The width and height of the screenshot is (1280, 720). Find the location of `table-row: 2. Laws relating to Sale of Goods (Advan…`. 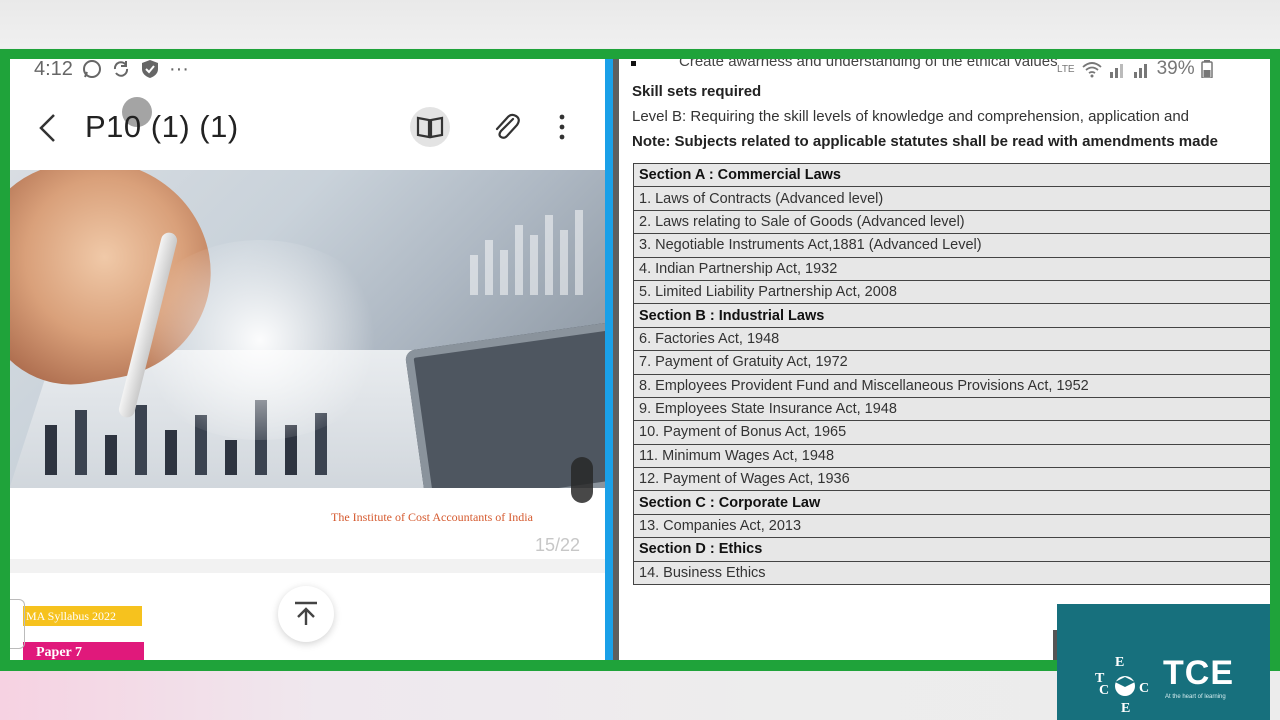

table-row: 2. Laws relating to Sale of Goods (Advan… is located at coordinates (951, 222).